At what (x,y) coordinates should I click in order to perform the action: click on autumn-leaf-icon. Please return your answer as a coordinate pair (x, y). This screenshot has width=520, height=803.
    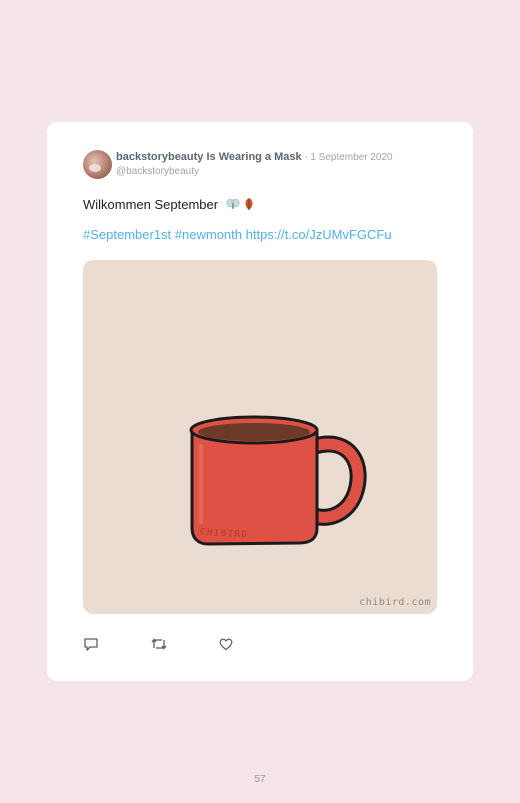
    Looking at the image, I should click on (249, 204).